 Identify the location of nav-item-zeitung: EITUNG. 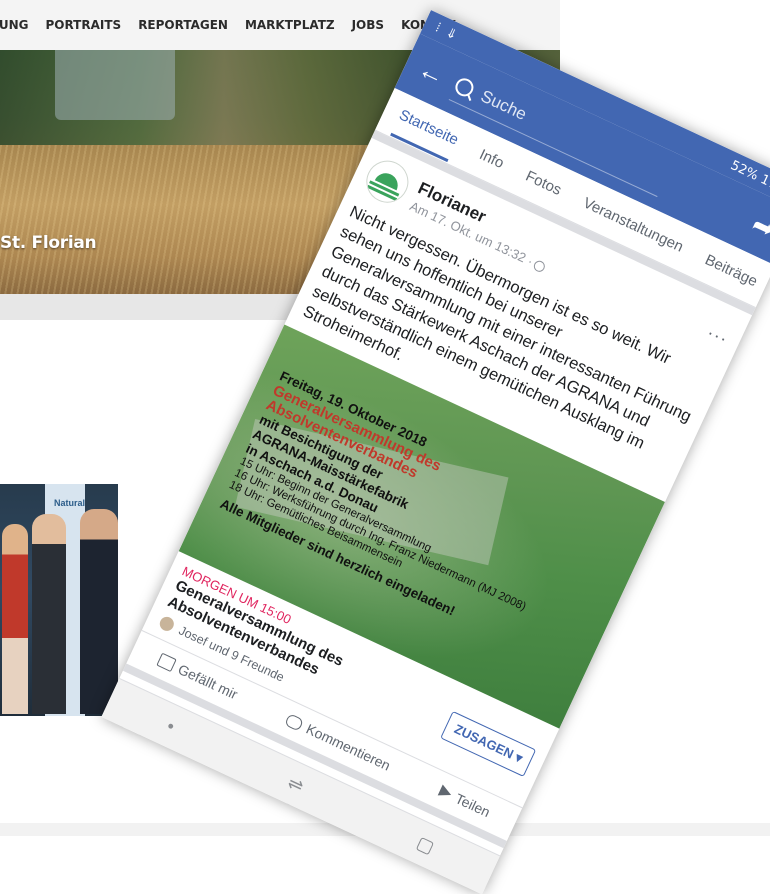
(14, 25).